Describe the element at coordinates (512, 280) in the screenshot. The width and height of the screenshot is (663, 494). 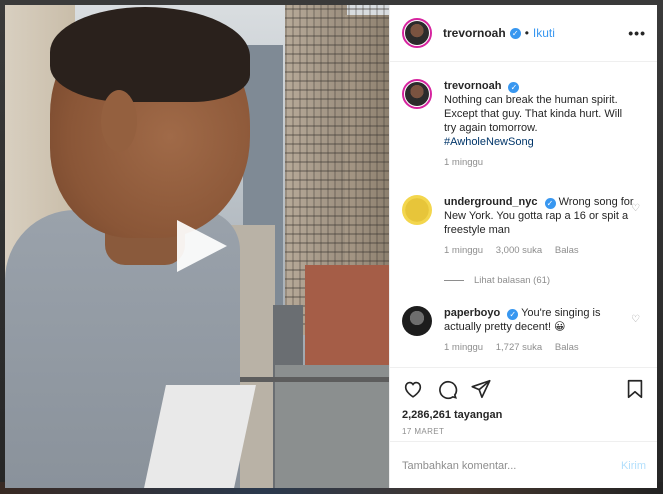
I see `view-replies-label: Lihat balasan (61)` at that location.